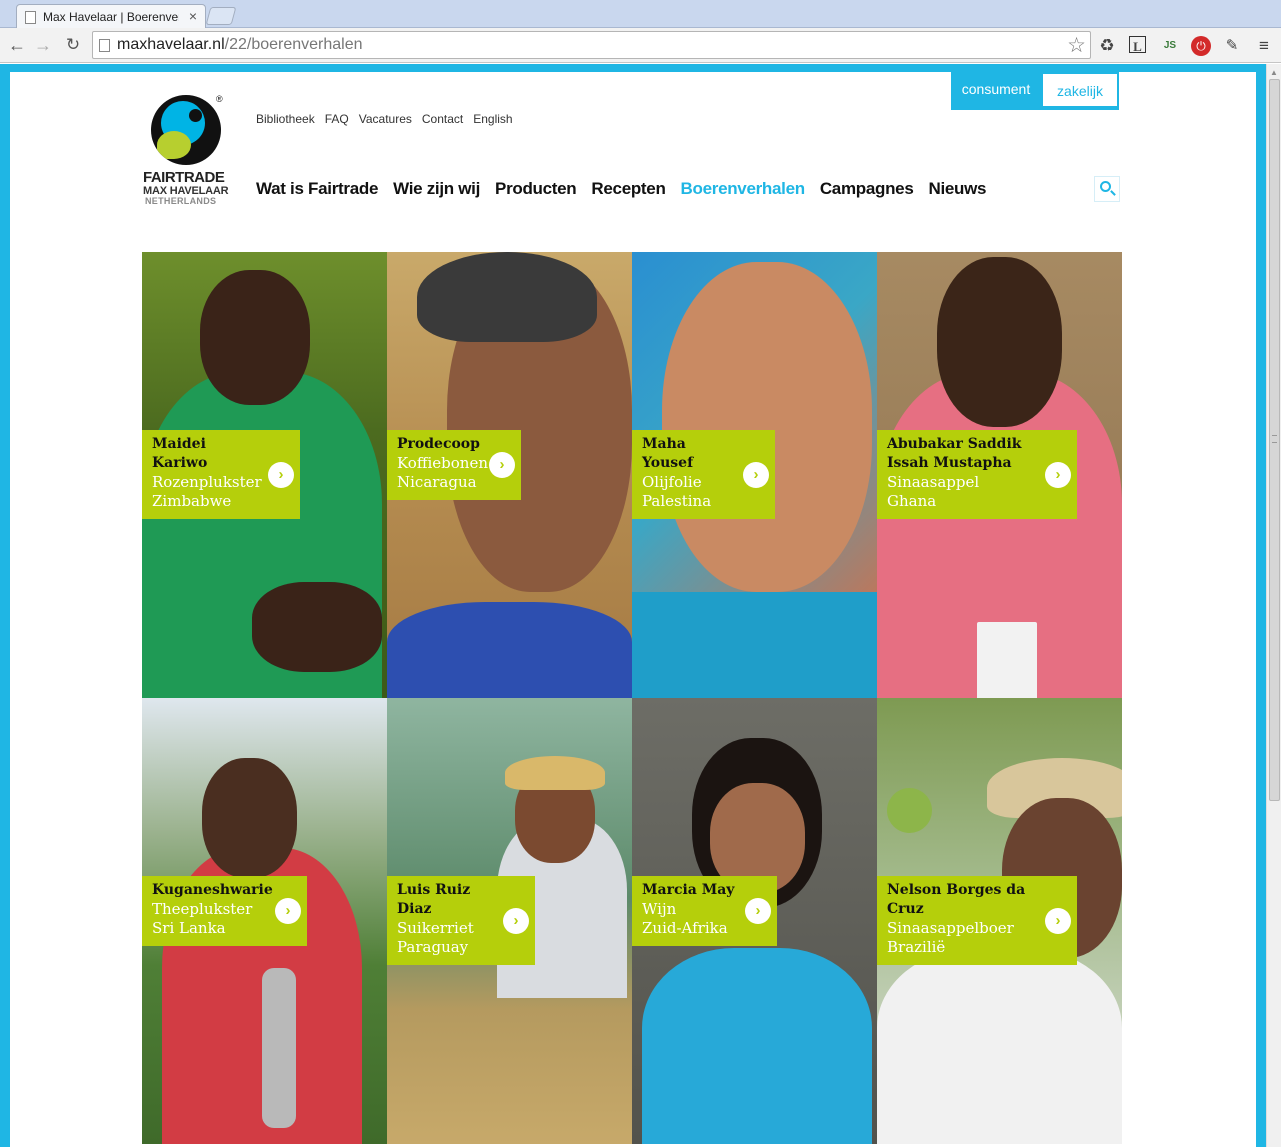 Image resolution: width=1281 pixels, height=1147 pixels. I want to click on farmer-name: Marcia May, so click(688, 890).